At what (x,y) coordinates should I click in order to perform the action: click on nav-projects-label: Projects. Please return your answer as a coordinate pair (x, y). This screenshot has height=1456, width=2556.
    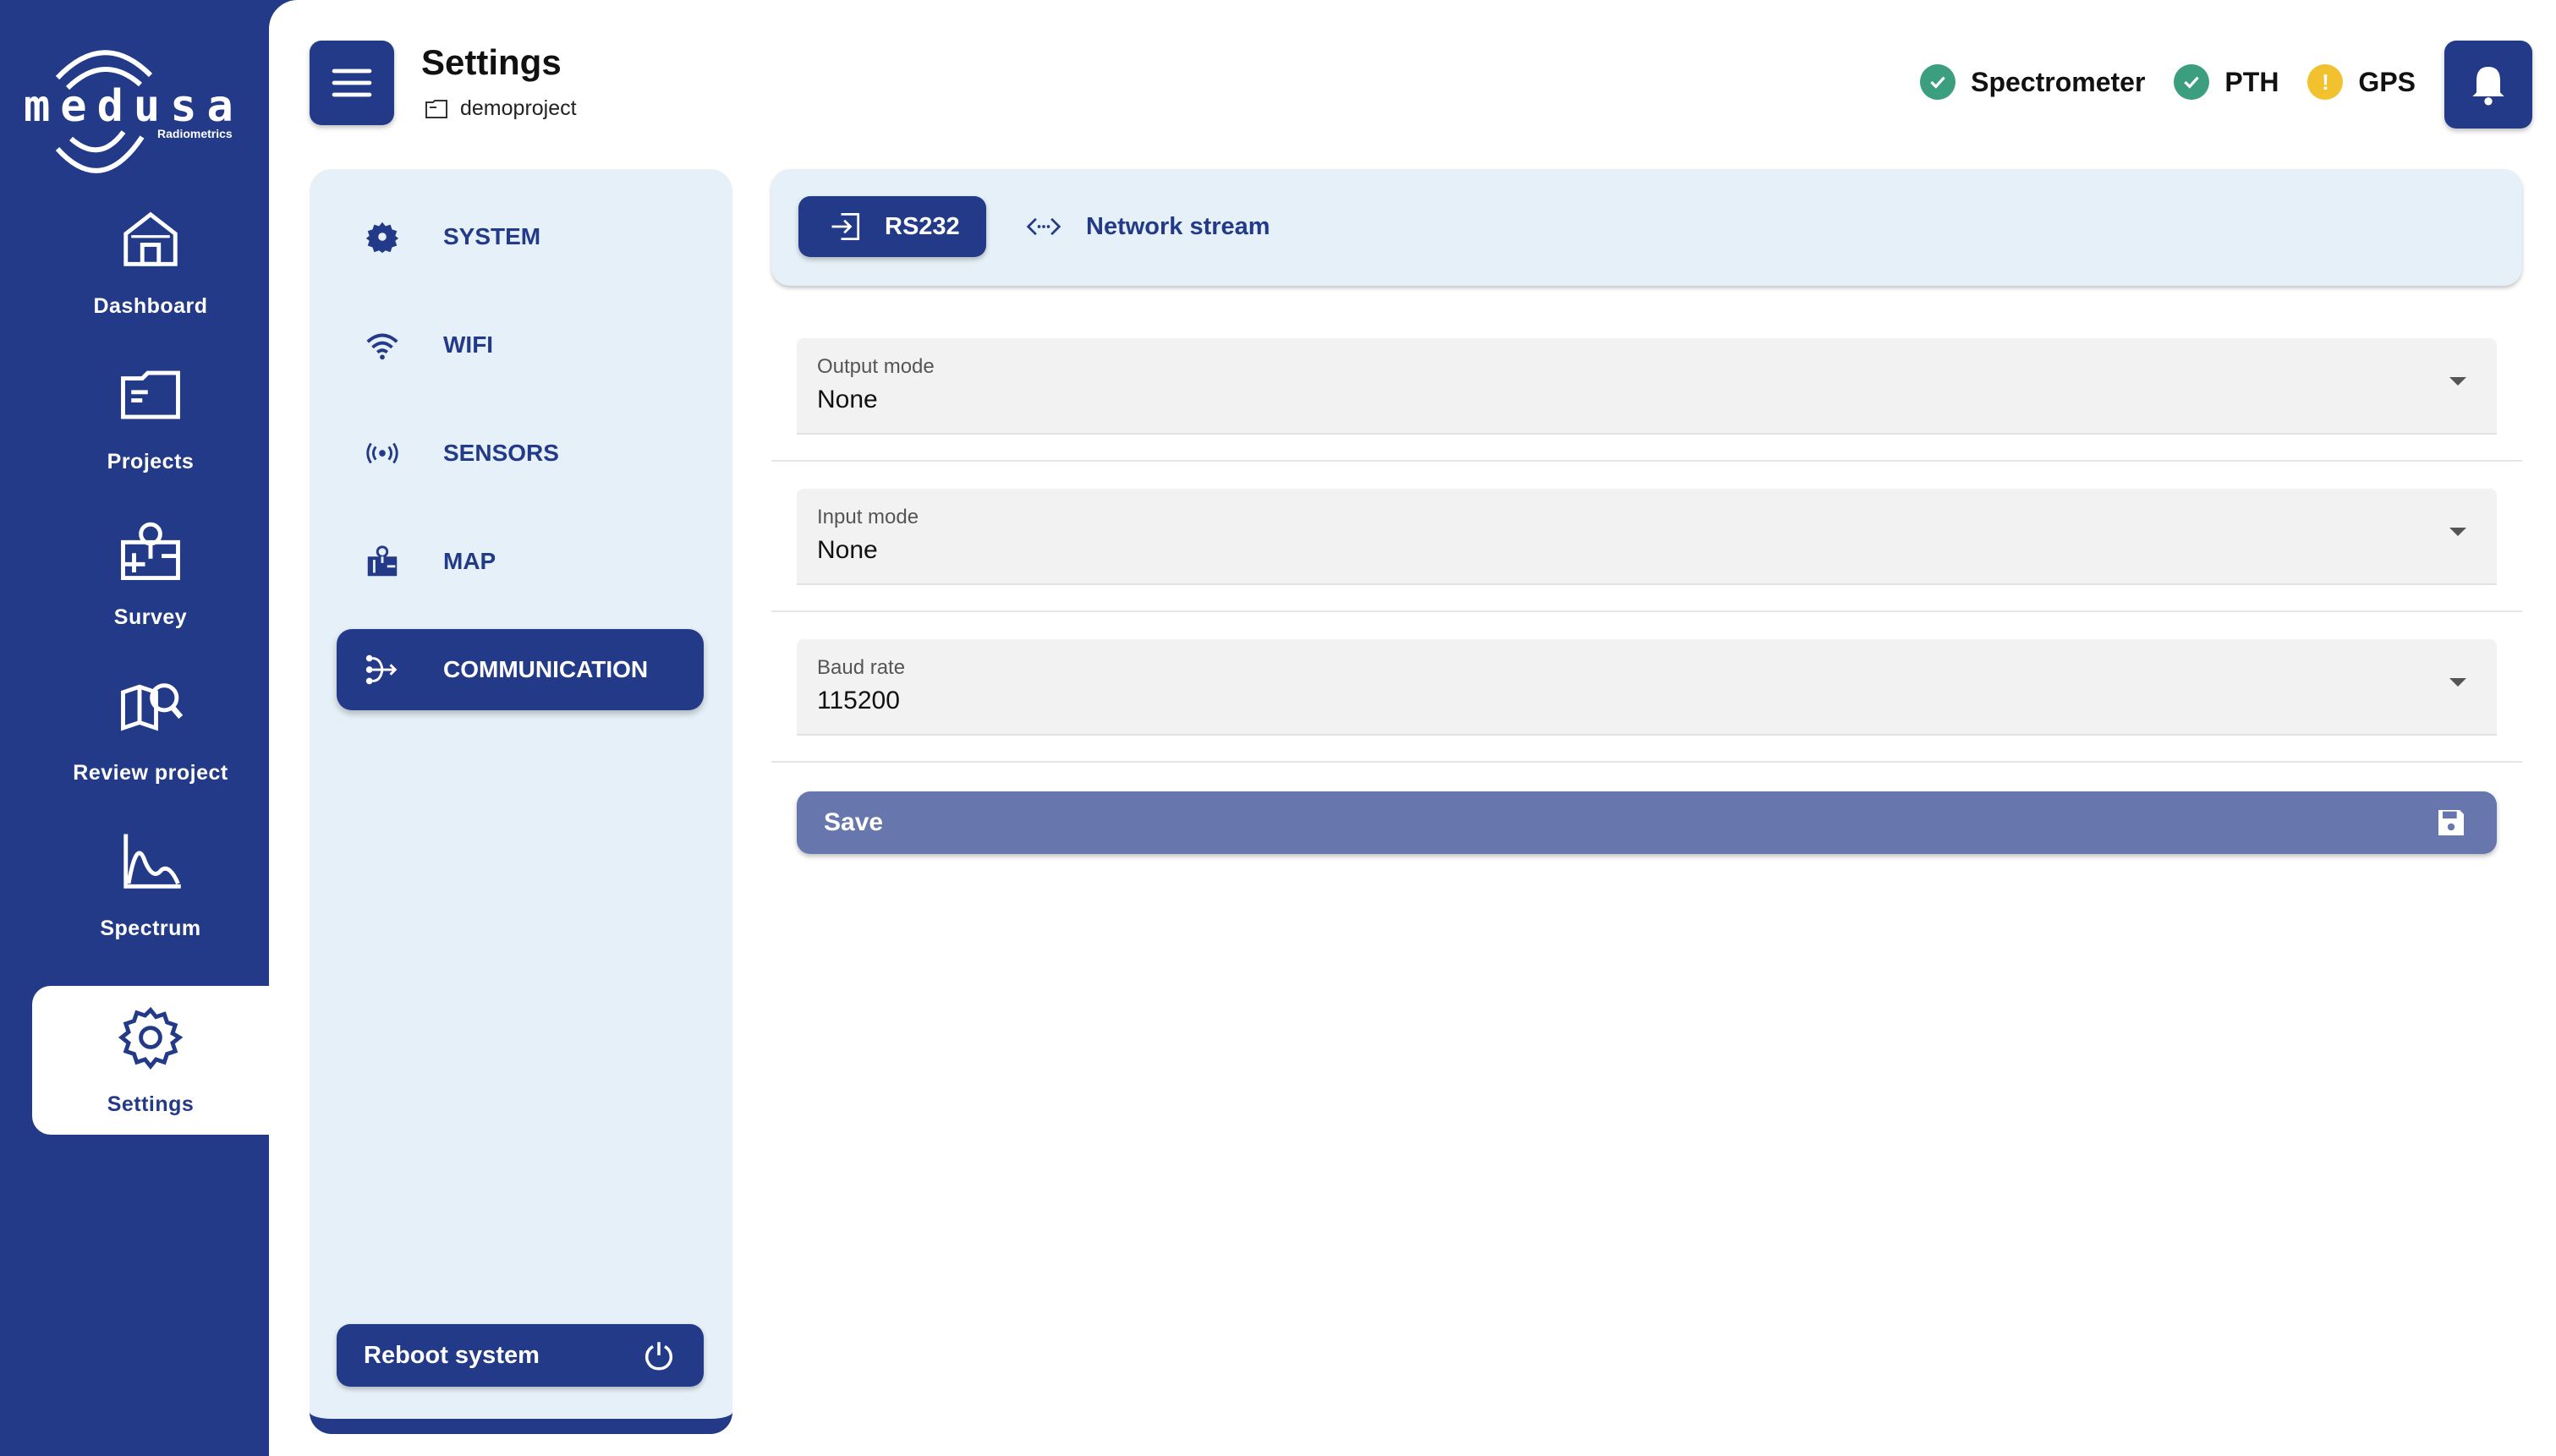
    Looking at the image, I should click on (151, 461).